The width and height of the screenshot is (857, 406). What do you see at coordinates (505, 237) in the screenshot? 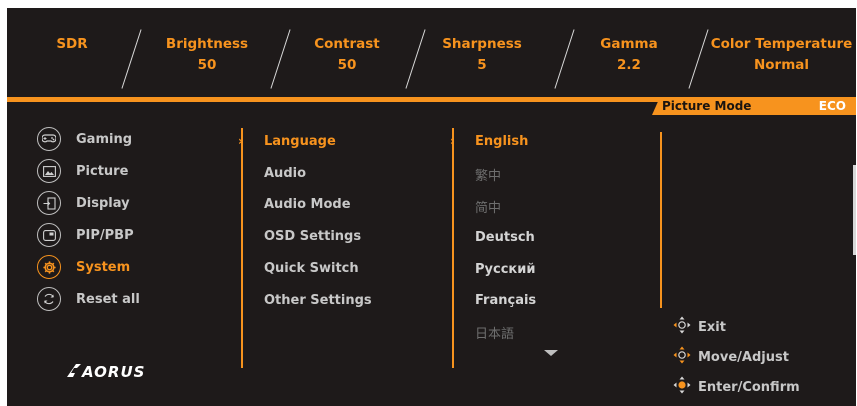
I see `option-deutsch: Deutsch` at bounding box center [505, 237].